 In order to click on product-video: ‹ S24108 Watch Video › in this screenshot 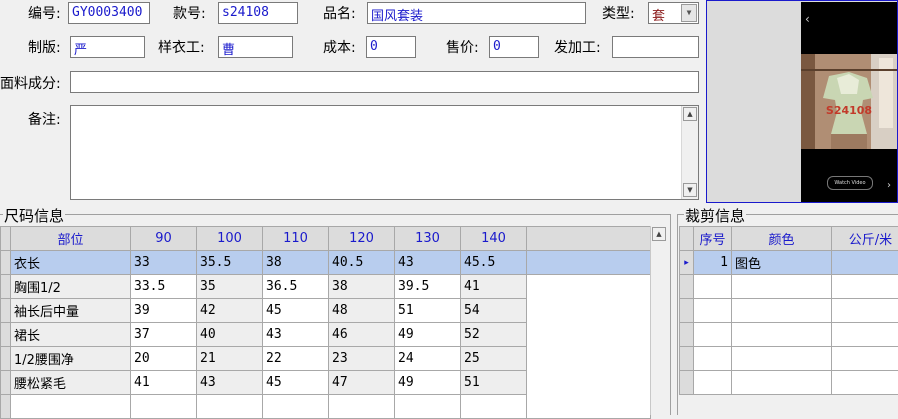, I will do `click(849, 102)`.